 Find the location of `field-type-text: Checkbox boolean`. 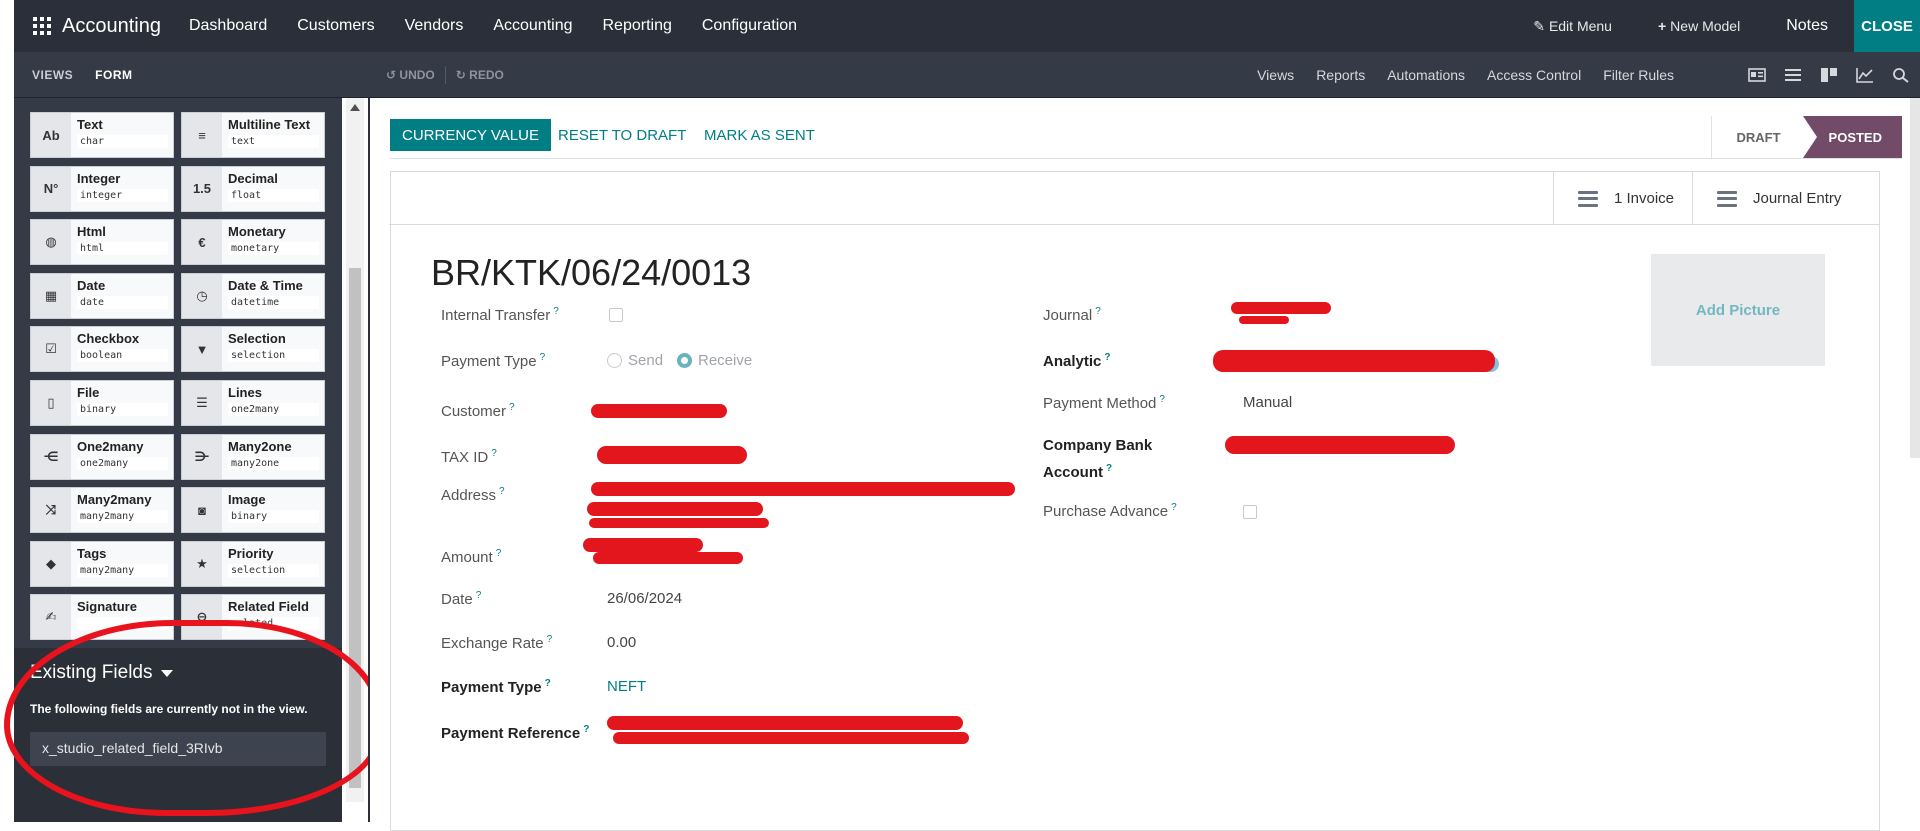

field-type-text: Checkbox boolean is located at coordinates (122, 349).